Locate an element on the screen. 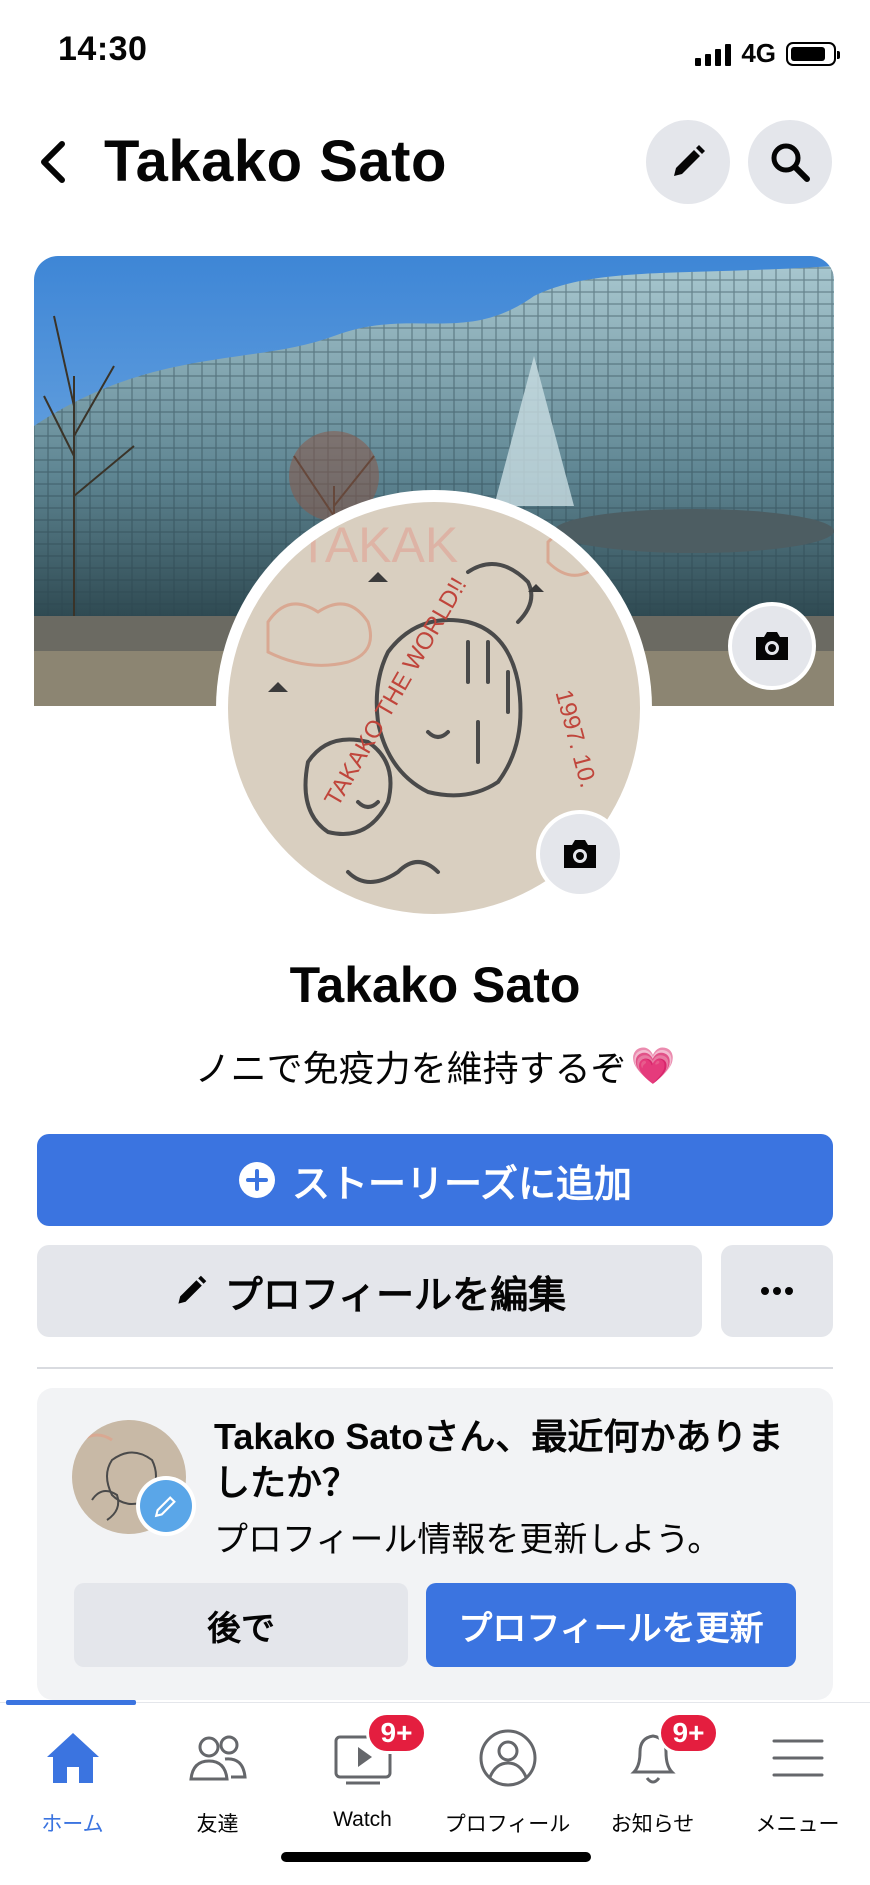 This screenshot has width=870, height=1885. divider is located at coordinates (435, 1368).